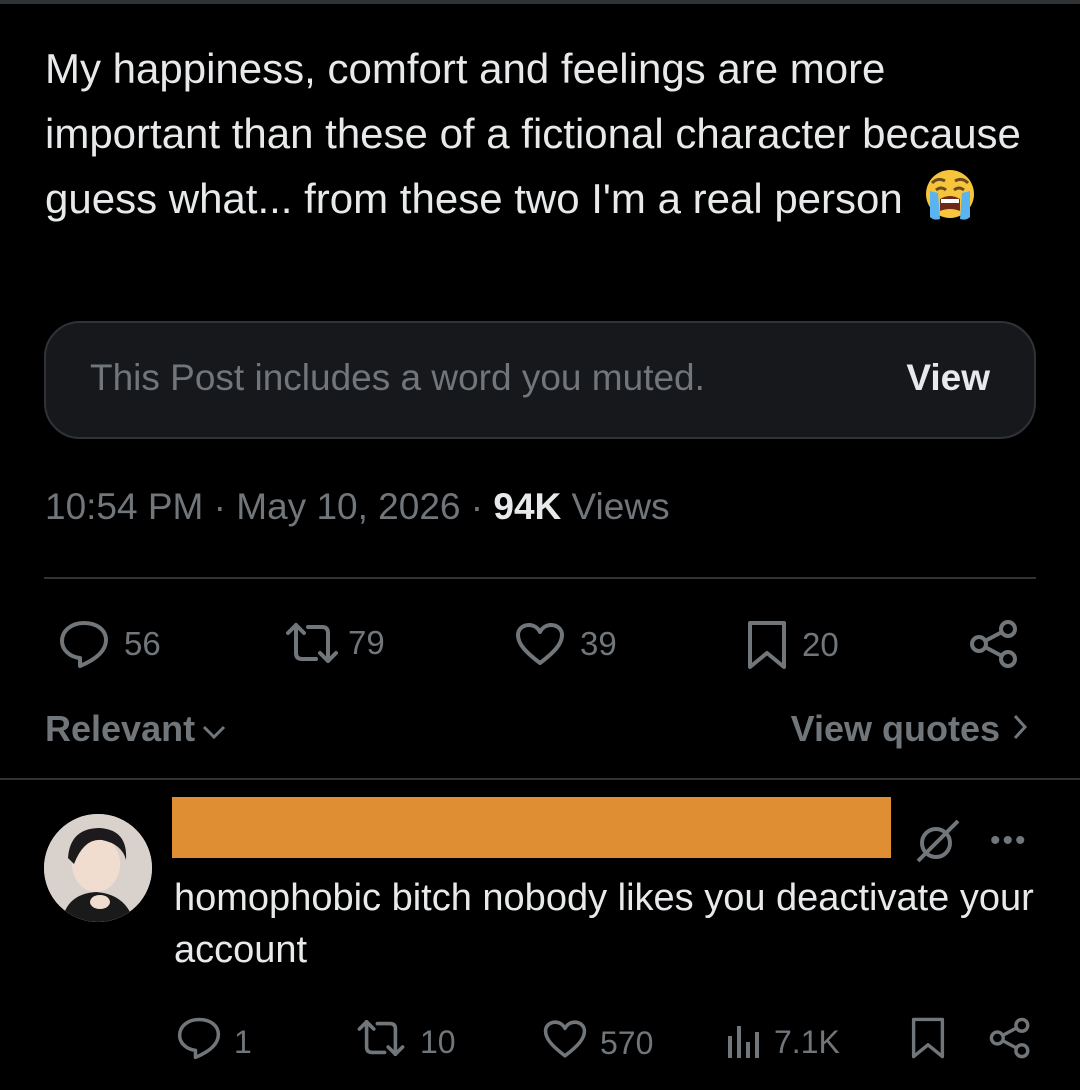 This screenshot has height=1090, width=1080. I want to click on view-quotes-link: View quotes, so click(909, 729).